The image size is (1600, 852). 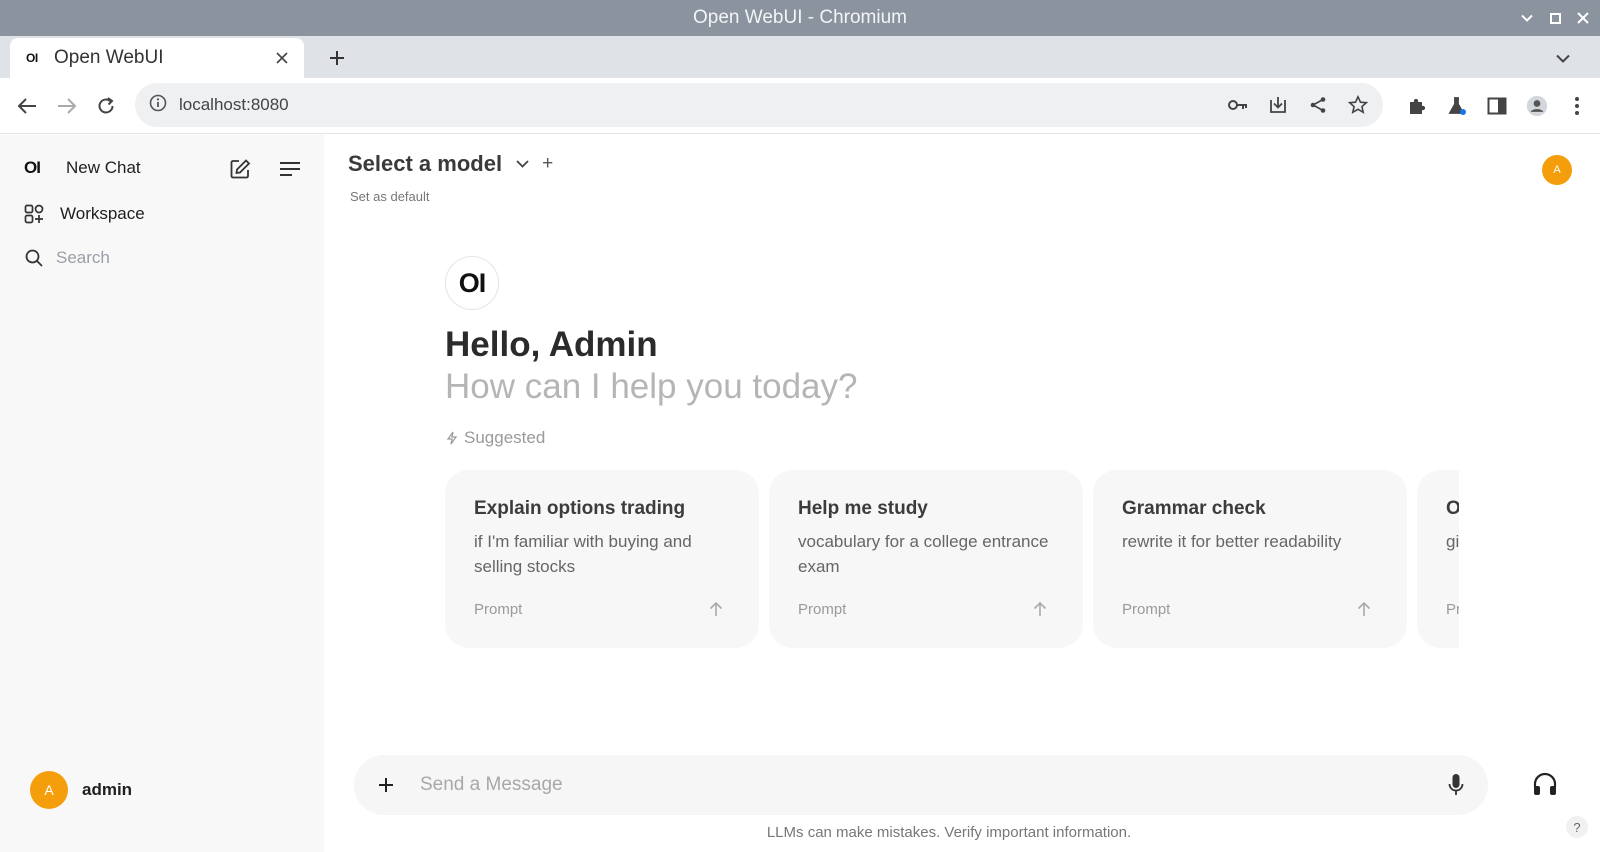 I want to click on headphones-icon, so click(x=1545, y=784).